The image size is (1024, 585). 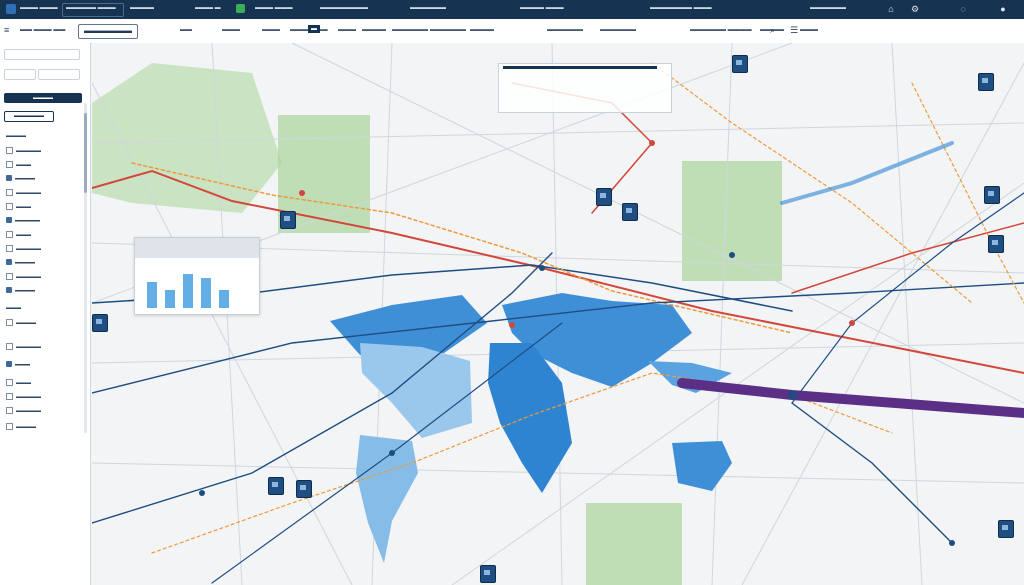 I want to click on search-icon: ⌕, so click(x=772, y=30).